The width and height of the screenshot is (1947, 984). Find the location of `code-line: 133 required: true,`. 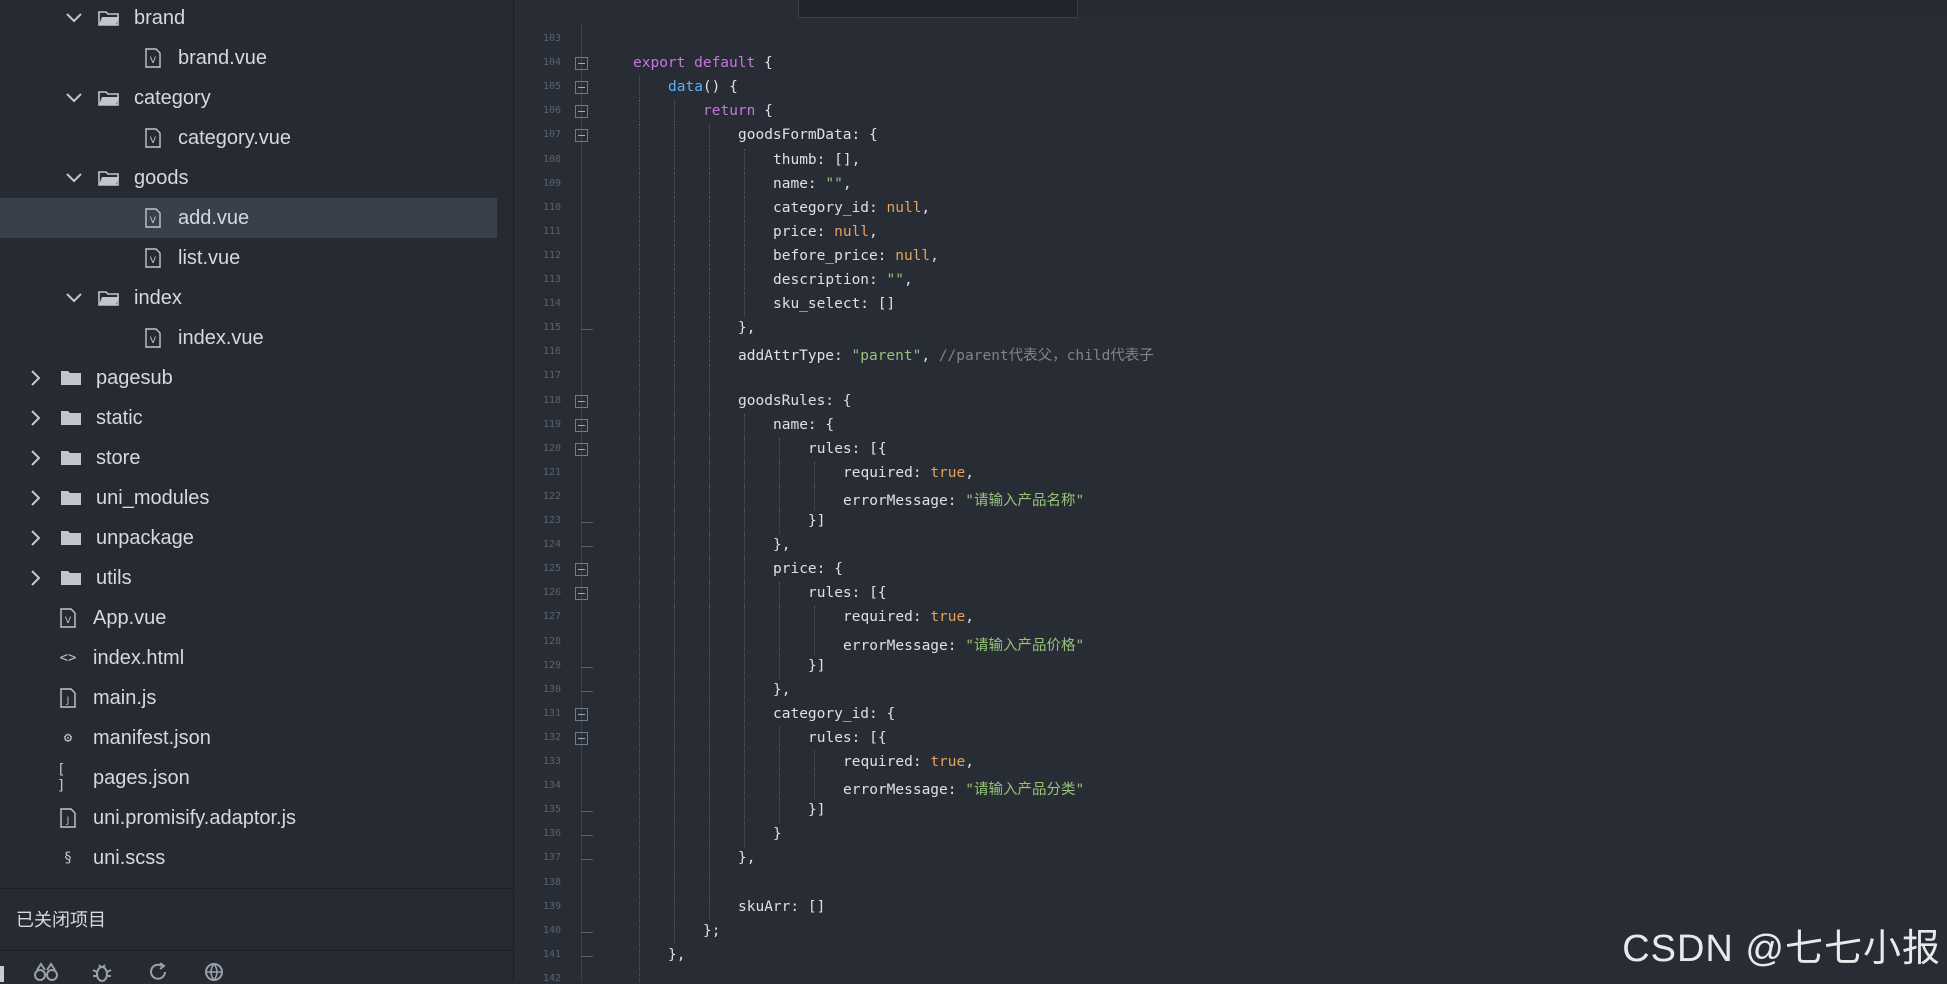

code-line: 133 required: true, is located at coordinates (1231, 763).